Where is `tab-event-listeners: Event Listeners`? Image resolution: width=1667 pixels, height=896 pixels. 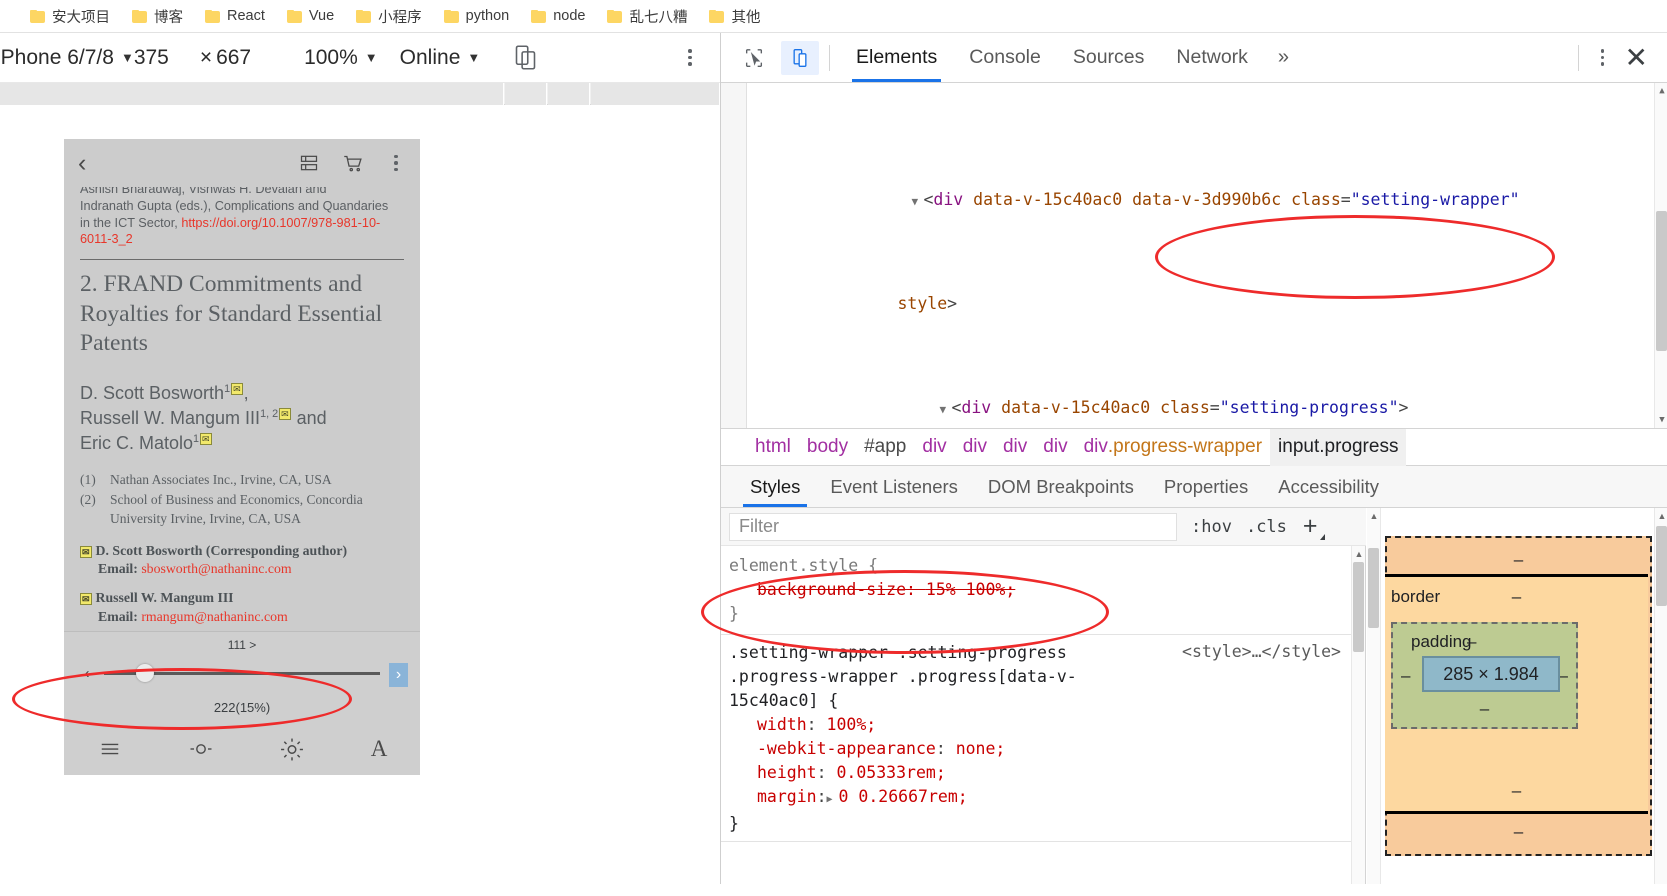
tab-event-listeners: Event Listeners is located at coordinates (894, 486).